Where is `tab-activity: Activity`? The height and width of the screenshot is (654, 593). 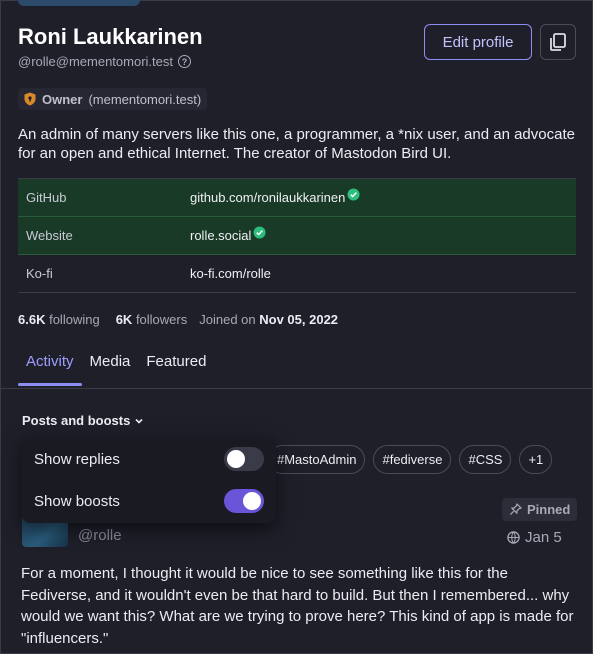 tab-activity: Activity is located at coordinates (50, 365).